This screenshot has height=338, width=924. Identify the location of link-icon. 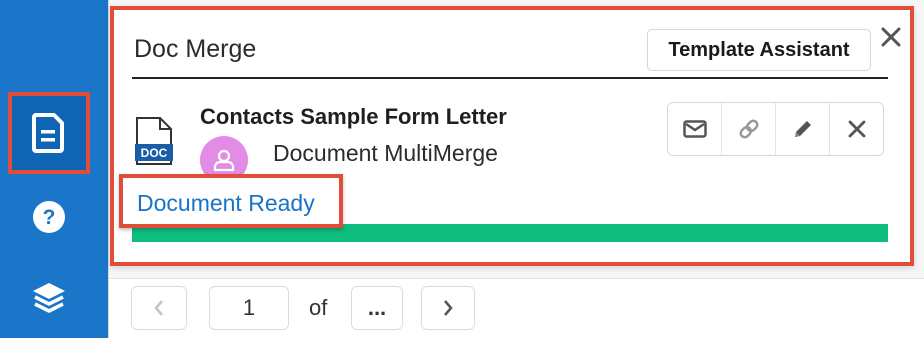
(748, 129).